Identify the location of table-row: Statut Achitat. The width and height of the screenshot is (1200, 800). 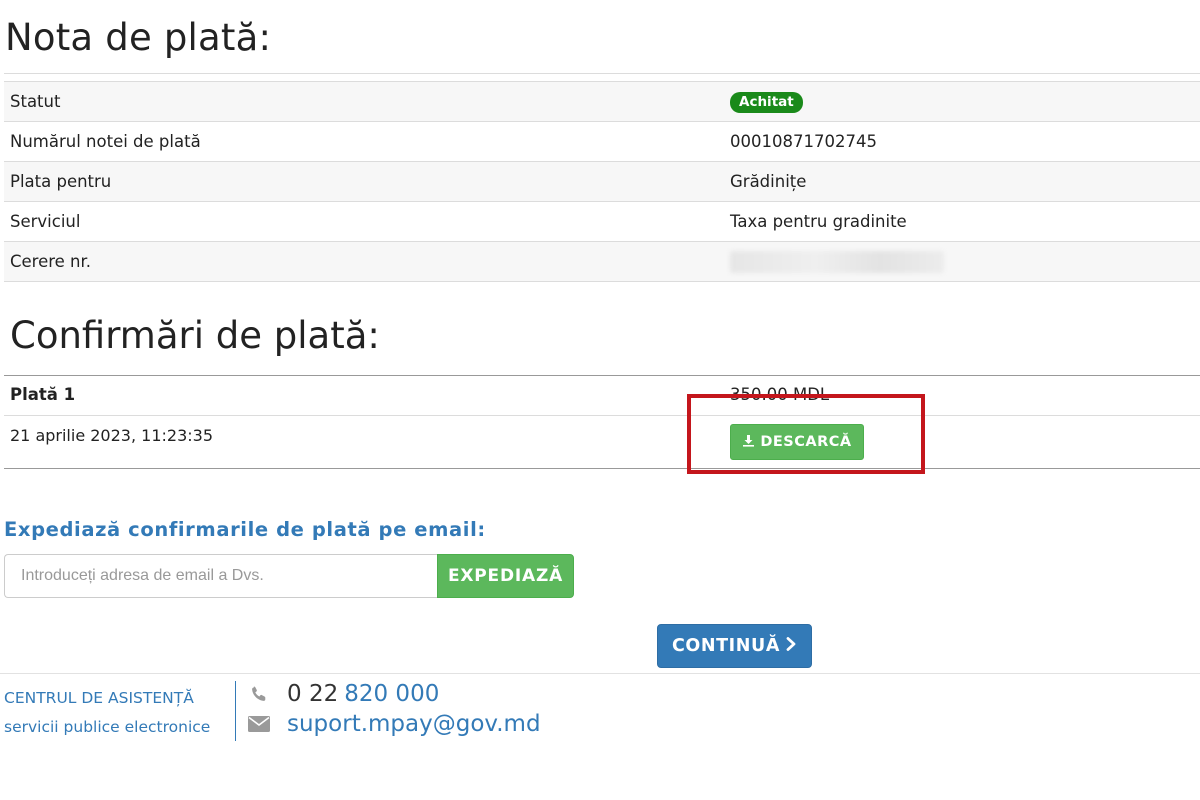
(602, 101).